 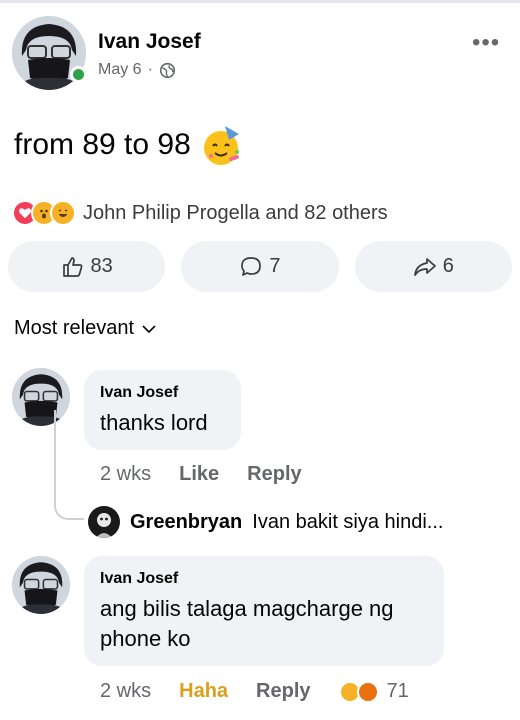 I want to click on comment-icon, so click(x=251, y=266).